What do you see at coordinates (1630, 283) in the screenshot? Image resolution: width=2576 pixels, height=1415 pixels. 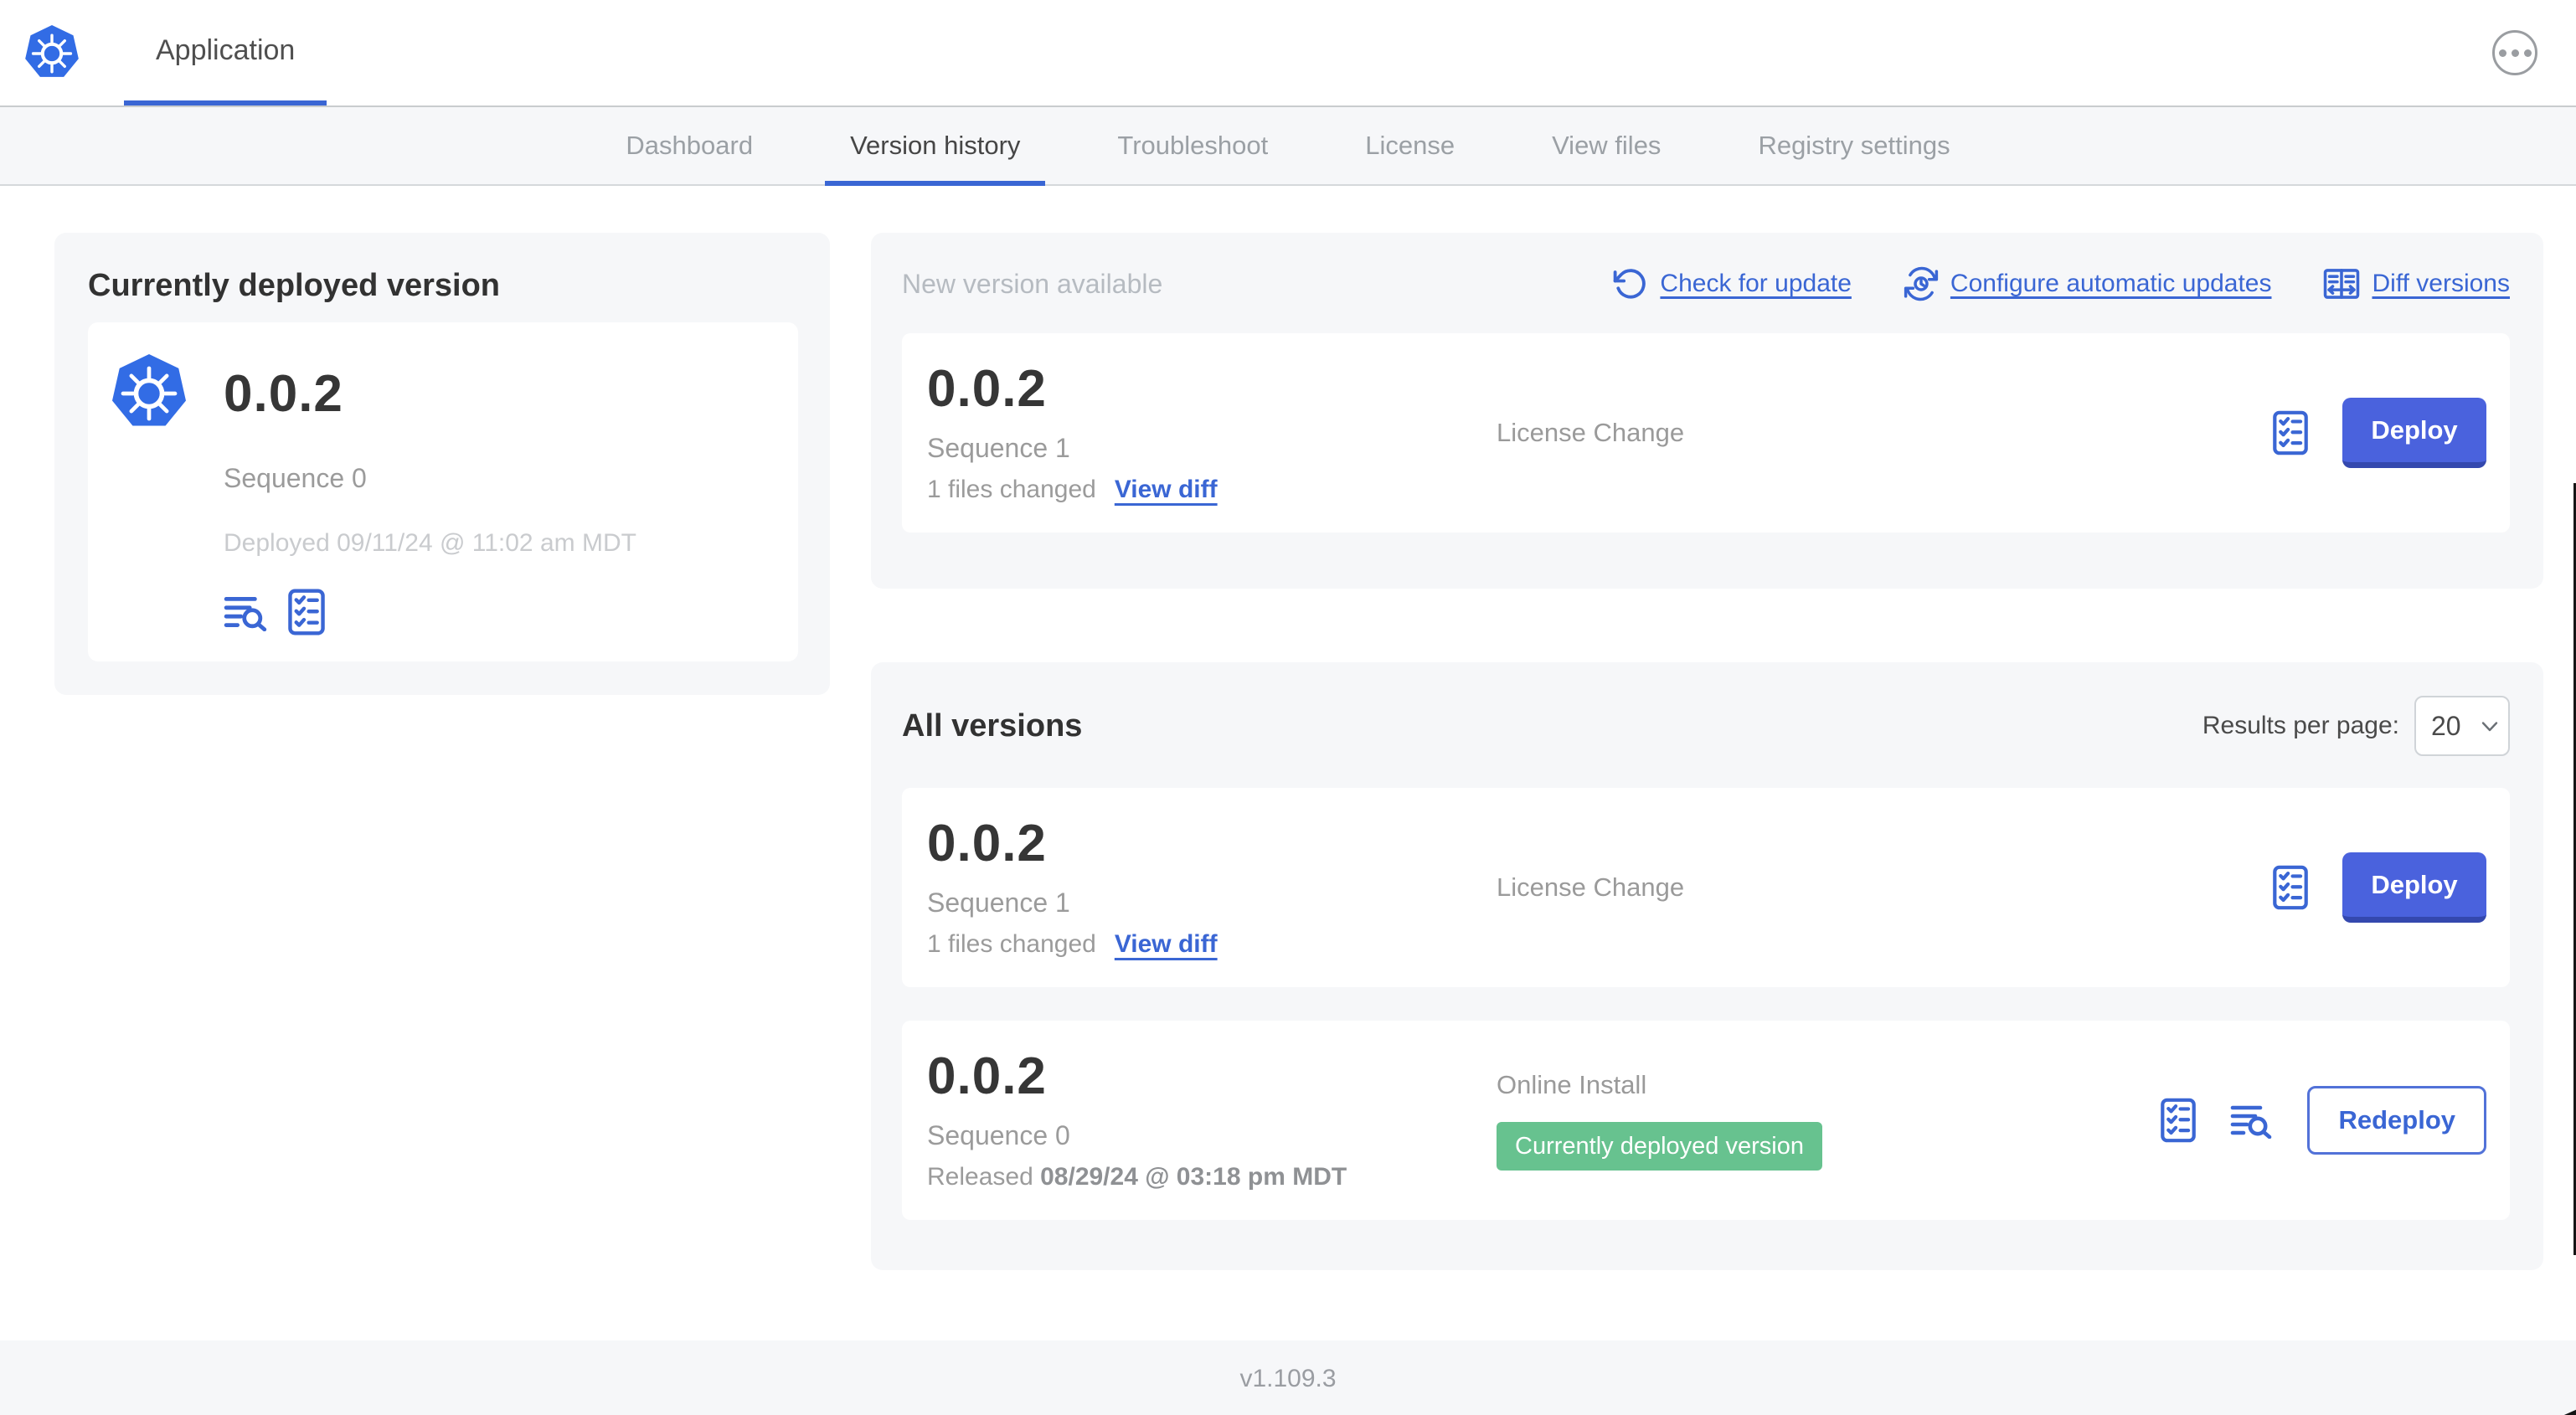 I see `refresh-icon` at bounding box center [1630, 283].